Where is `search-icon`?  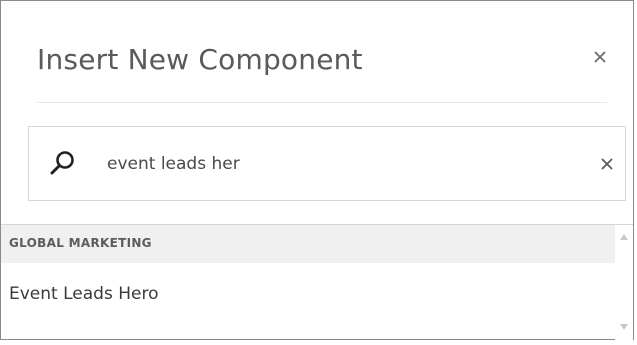
search-icon is located at coordinates (62, 163).